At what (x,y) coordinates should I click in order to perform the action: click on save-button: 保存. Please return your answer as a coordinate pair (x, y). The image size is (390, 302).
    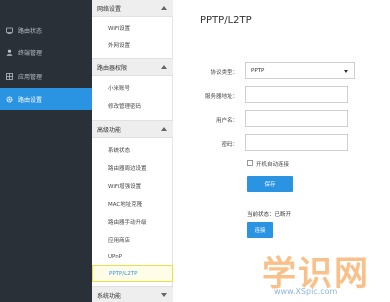
    Looking at the image, I should click on (270, 184).